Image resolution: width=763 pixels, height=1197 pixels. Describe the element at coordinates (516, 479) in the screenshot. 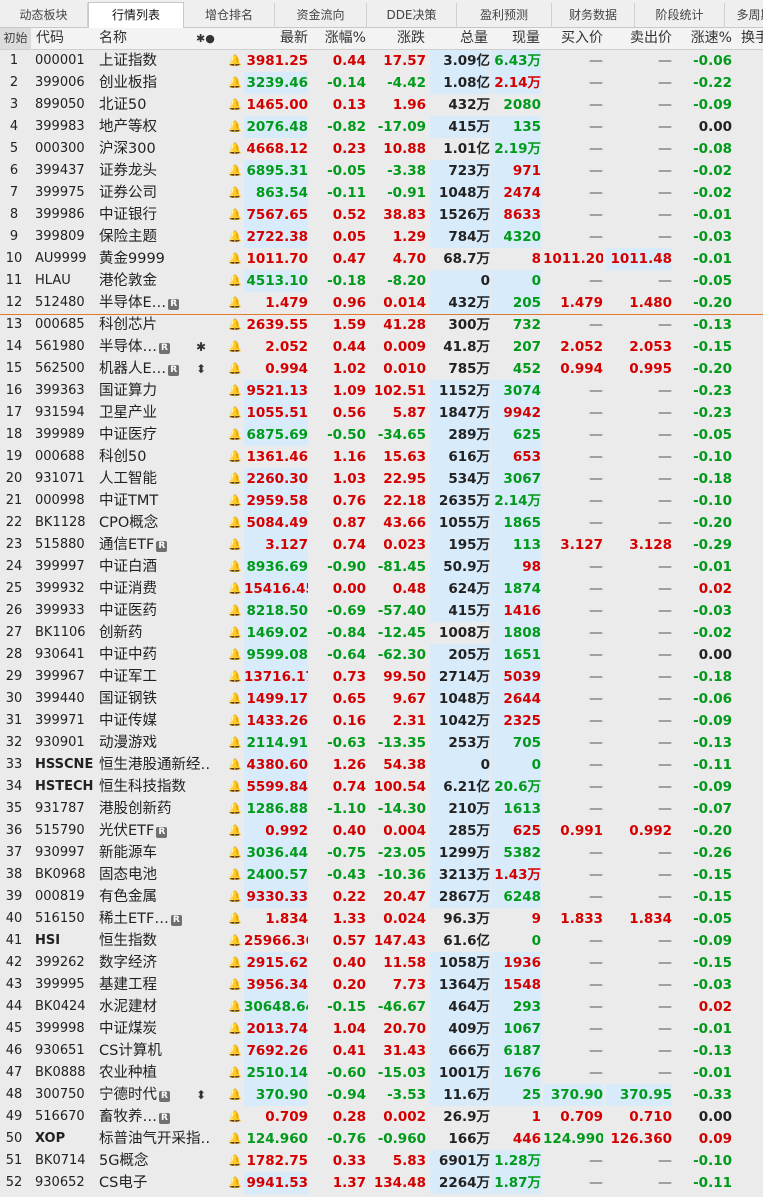

I see `current-volume: 3067` at that location.